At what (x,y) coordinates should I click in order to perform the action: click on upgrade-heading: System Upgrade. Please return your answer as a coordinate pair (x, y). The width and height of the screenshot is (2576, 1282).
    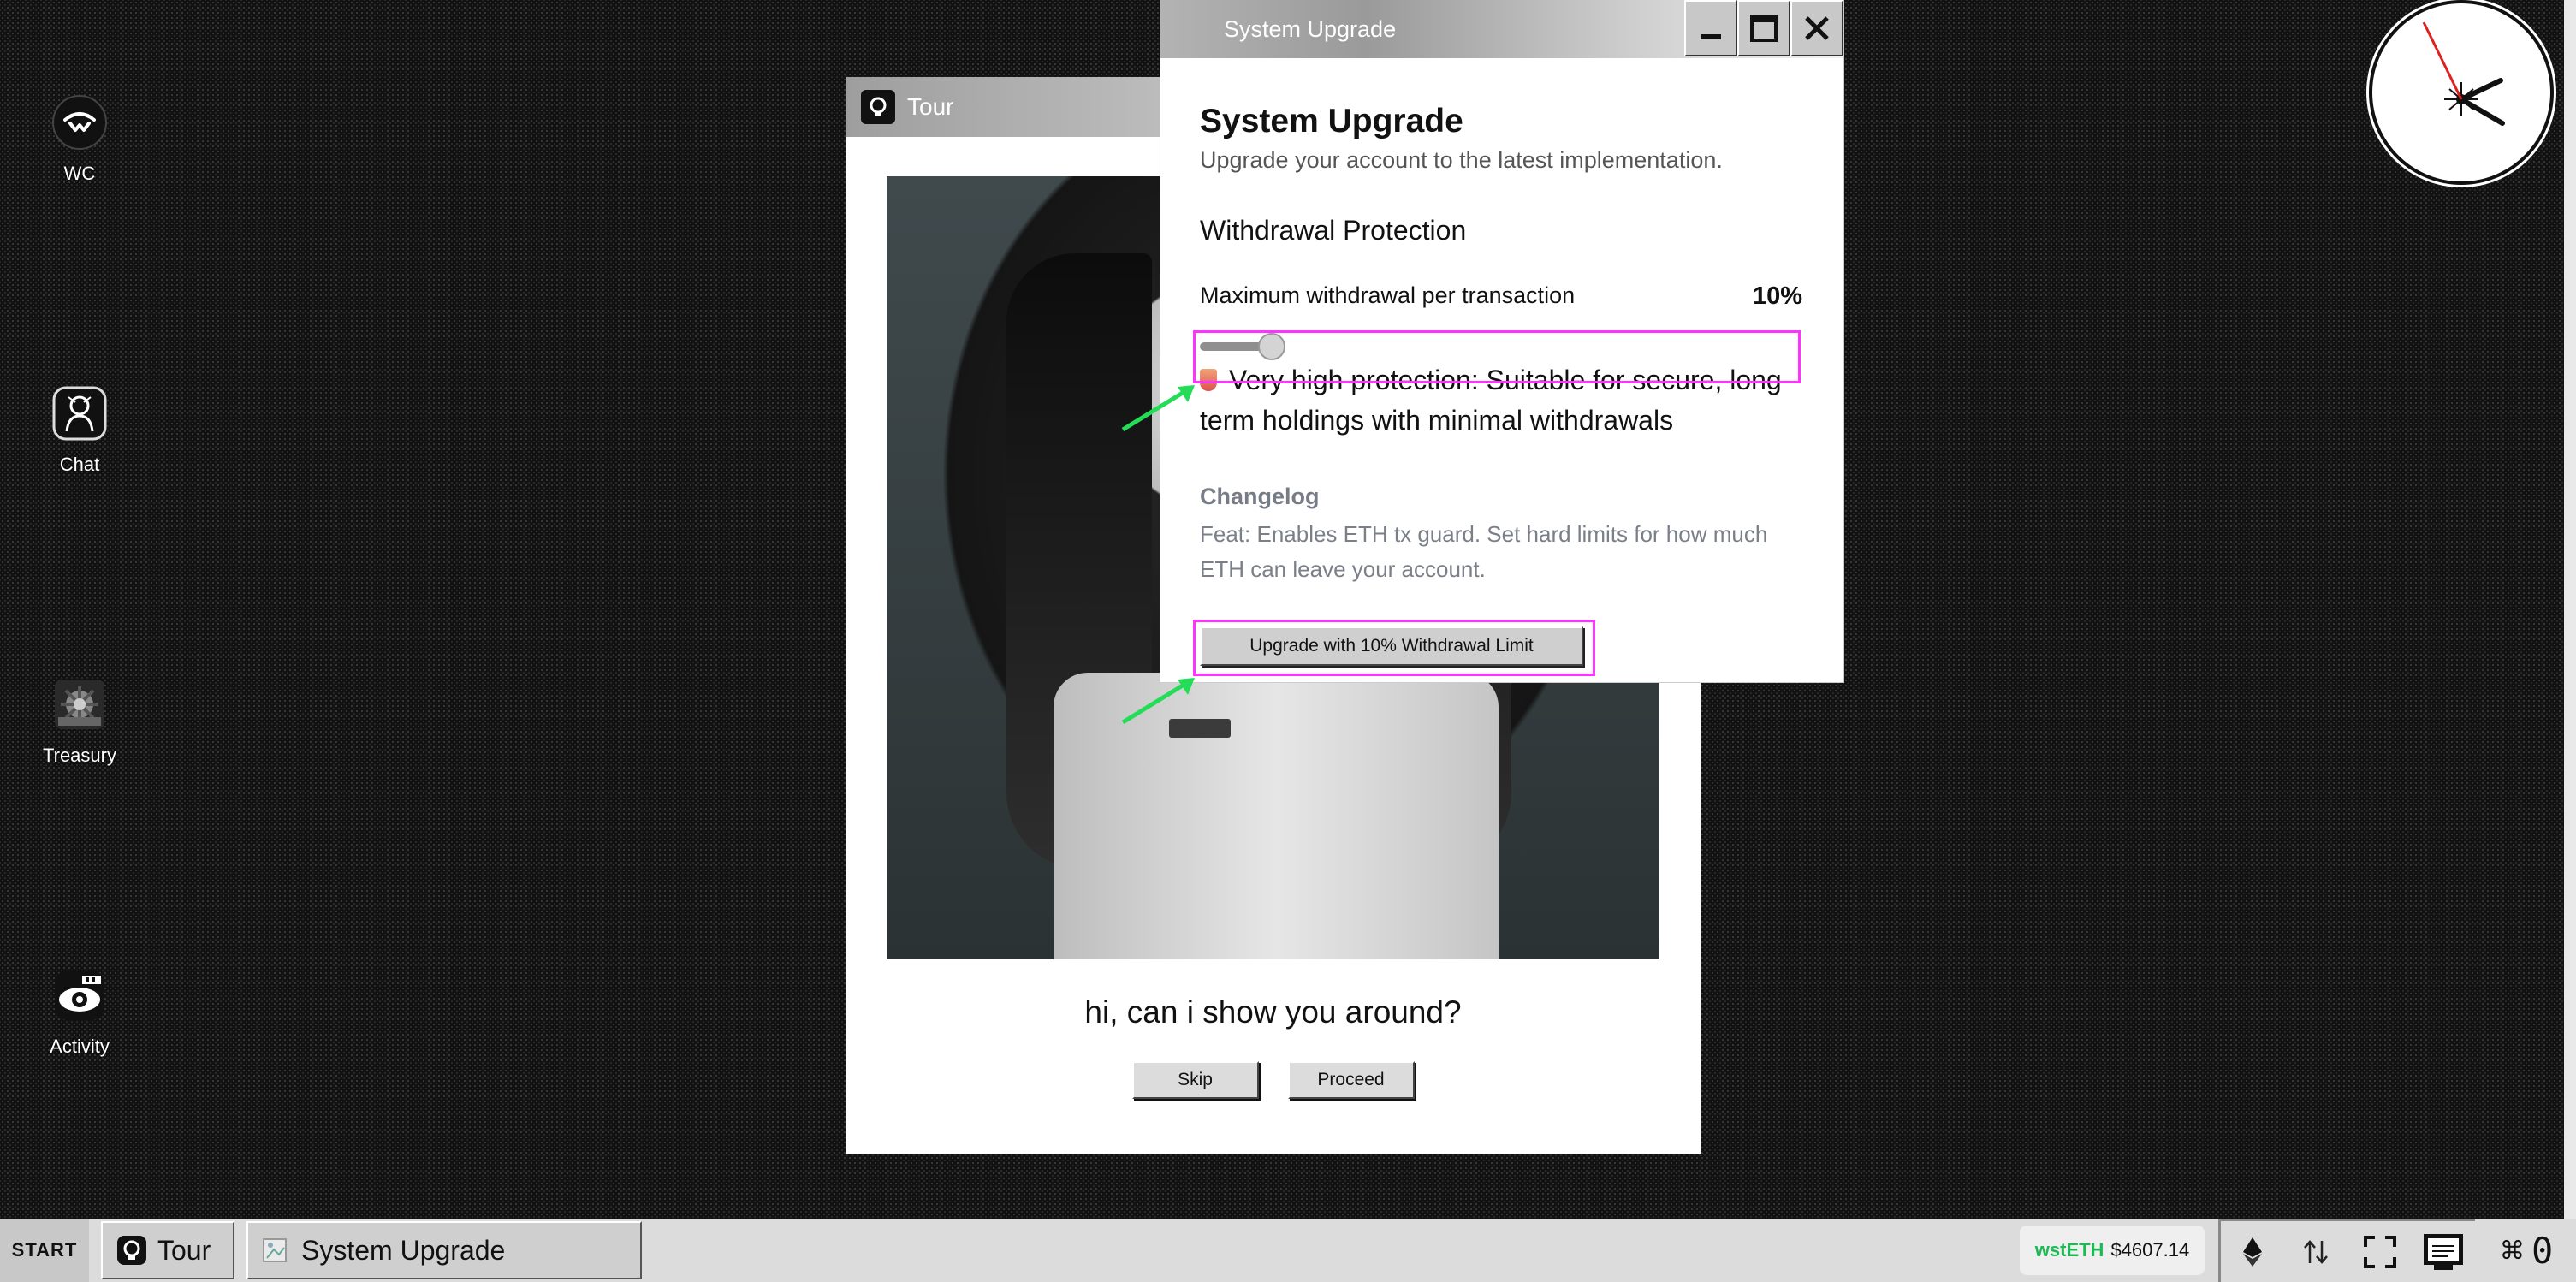
    Looking at the image, I should click on (1331, 121).